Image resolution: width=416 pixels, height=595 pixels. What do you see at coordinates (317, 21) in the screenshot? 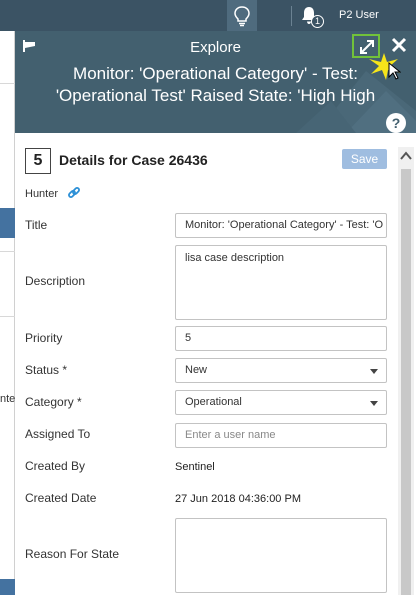
I see `notification-badge: 1` at bounding box center [317, 21].